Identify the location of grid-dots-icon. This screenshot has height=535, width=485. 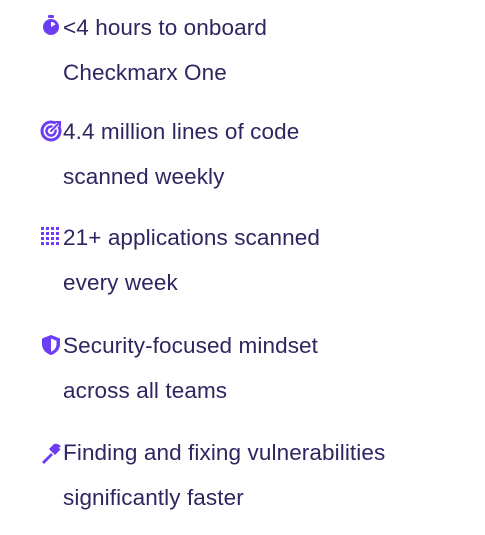
(51, 237).